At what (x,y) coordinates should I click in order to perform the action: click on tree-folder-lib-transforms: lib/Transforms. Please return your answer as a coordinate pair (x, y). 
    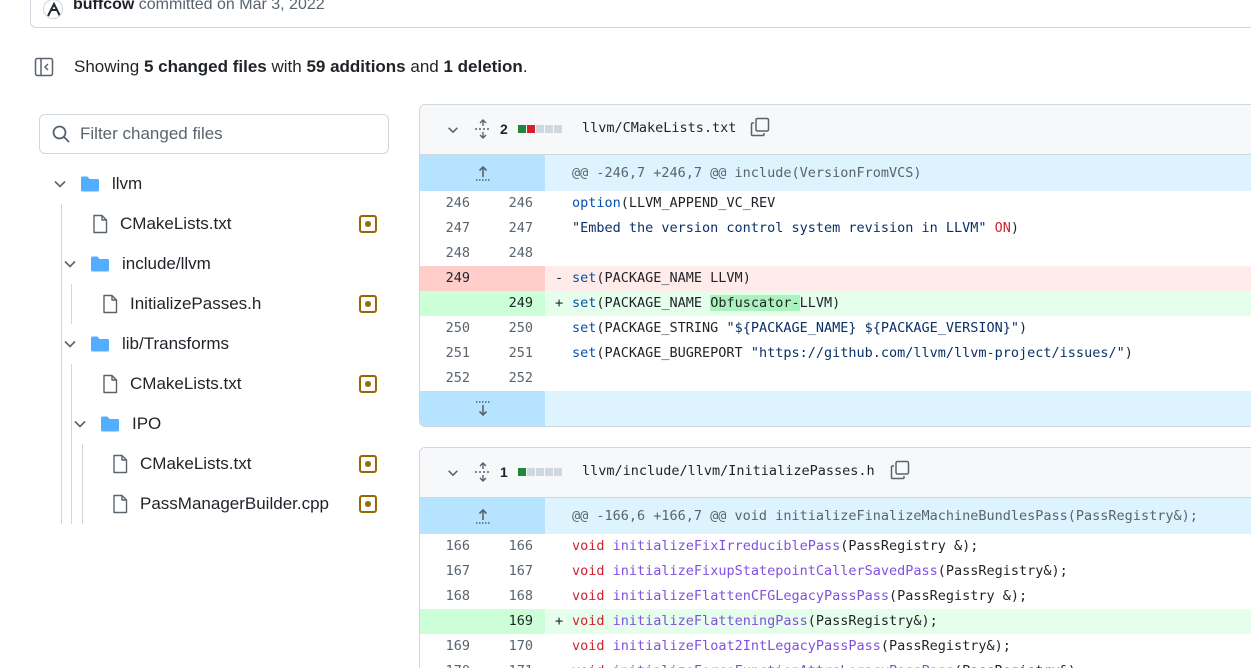
    Looking at the image, I should click on (145, 344).